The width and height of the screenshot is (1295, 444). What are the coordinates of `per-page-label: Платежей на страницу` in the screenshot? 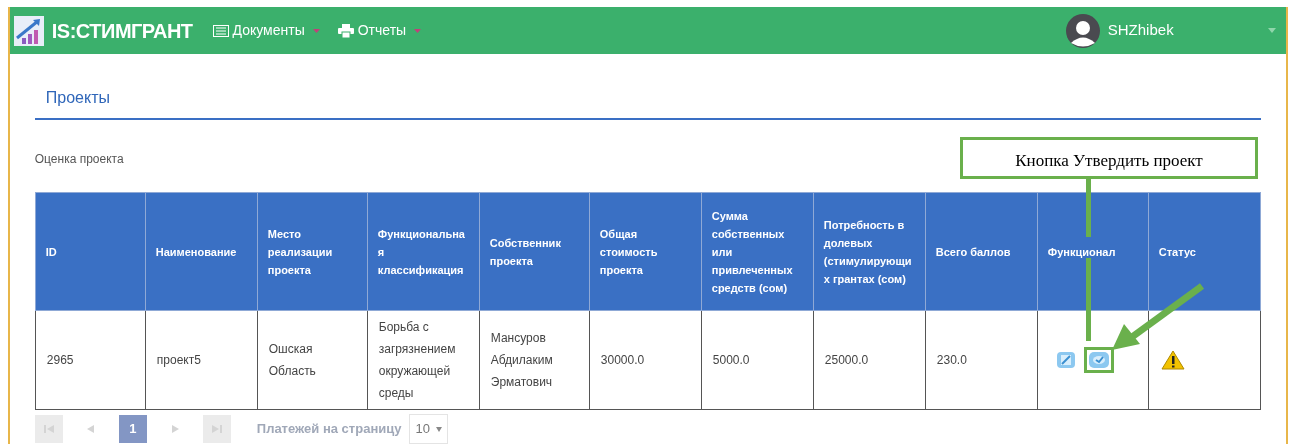 It's located at (329, 429).